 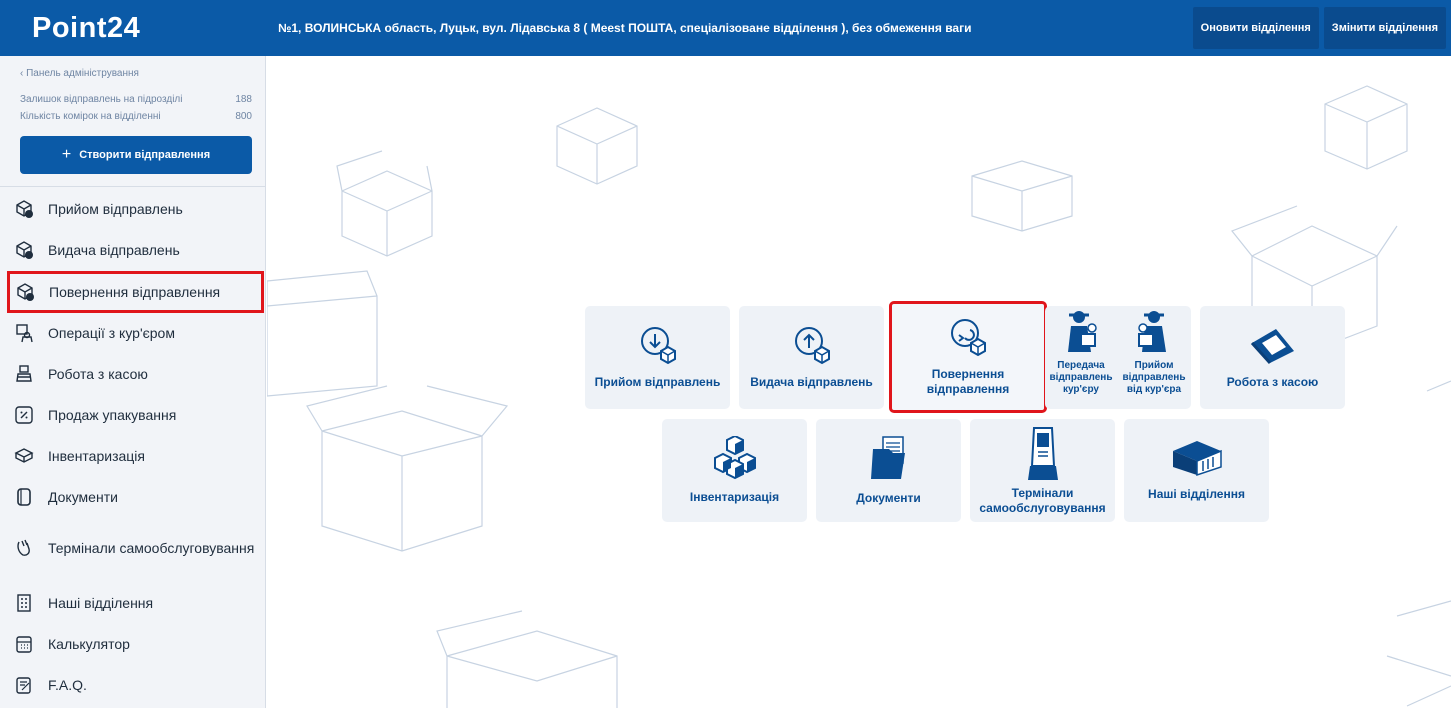 What do you see at coordinates (1042, 453) in the screenshot?
I see `self-service-terminal-icon` at bounding box center [1042, 453].